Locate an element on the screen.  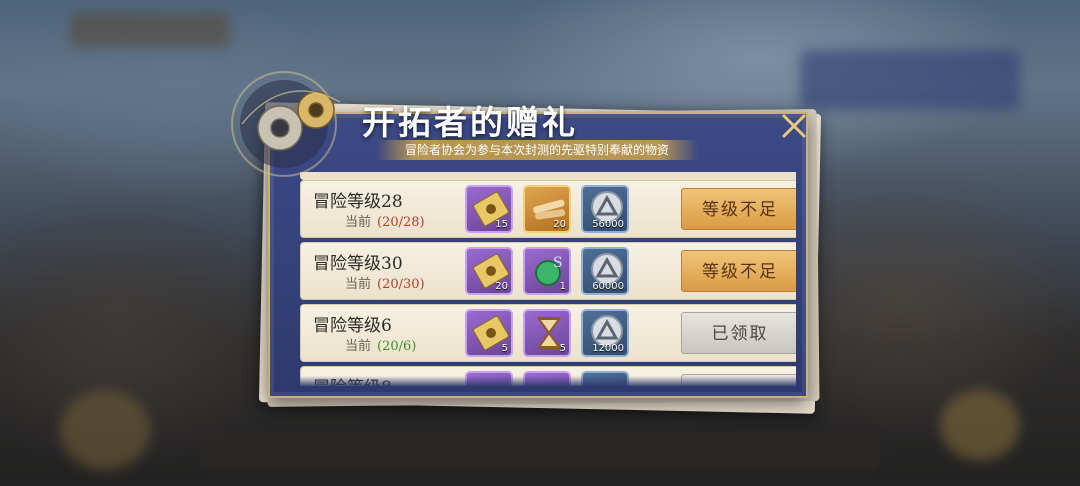
reward-level-name: 冒险等级30 is located at coordinates (358, 264).